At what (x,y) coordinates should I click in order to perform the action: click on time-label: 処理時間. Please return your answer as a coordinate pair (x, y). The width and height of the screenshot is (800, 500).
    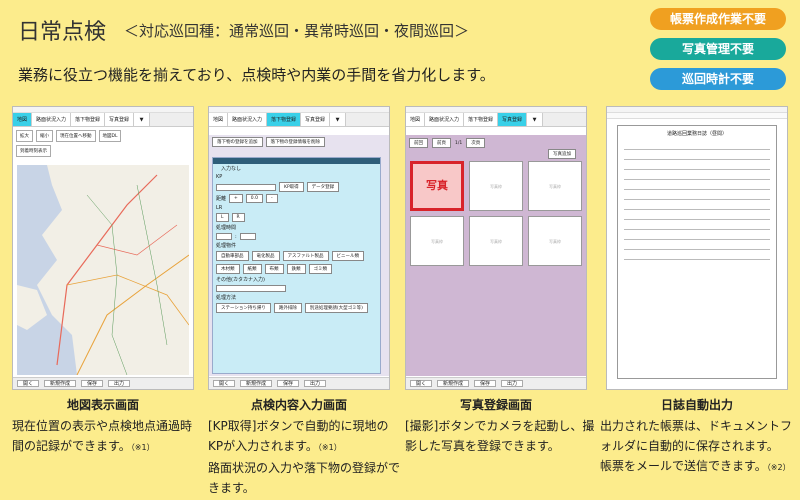
    Looking at the image, I should click on (226, 228).